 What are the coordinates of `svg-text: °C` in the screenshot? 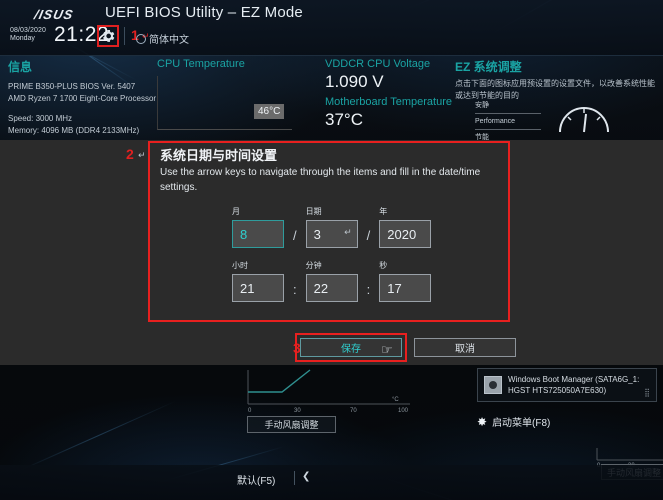 It's located at (395, 400).